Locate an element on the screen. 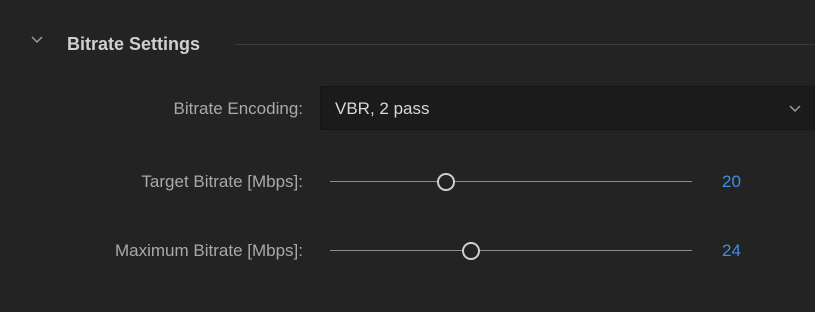 Image resolution: width=817 pixels, height=314 pixels. bitrate-encoding-dropdown: VBR, 2 pass is located at coordinates (567, 108).